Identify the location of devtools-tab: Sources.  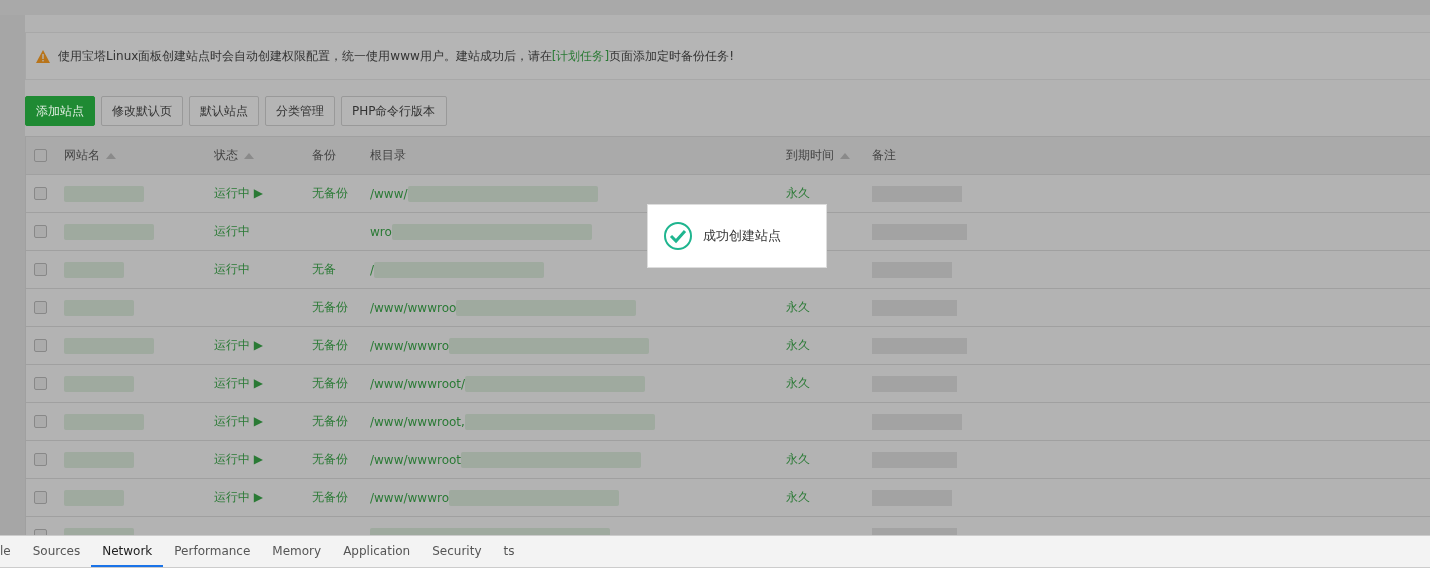
(56, 551).